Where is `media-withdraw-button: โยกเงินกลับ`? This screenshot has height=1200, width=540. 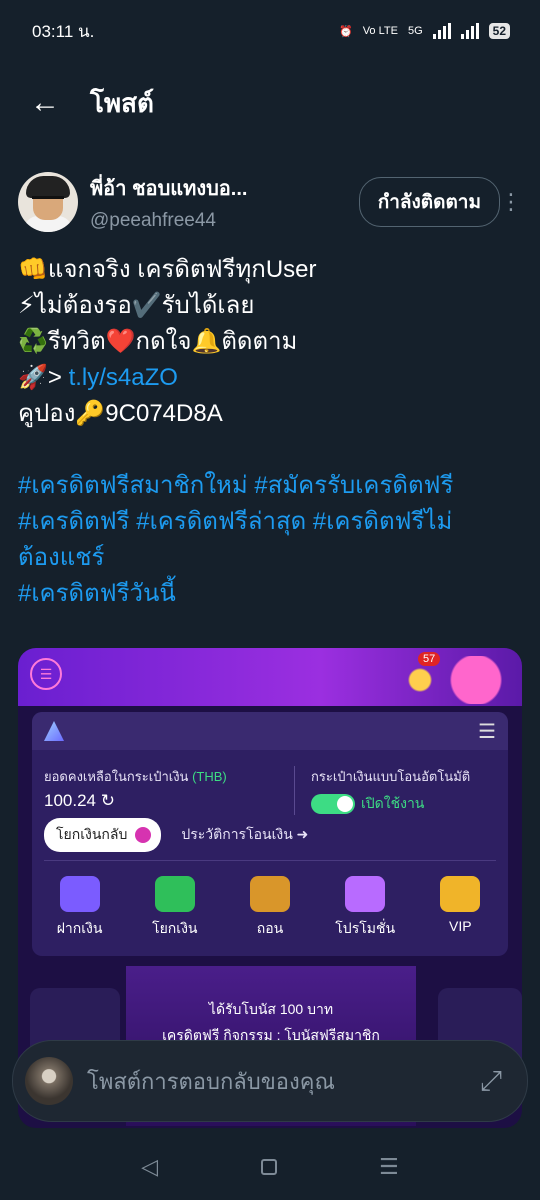
media-withdraw-button: โยกเงินกลับ is located at coordinates (103, 835).